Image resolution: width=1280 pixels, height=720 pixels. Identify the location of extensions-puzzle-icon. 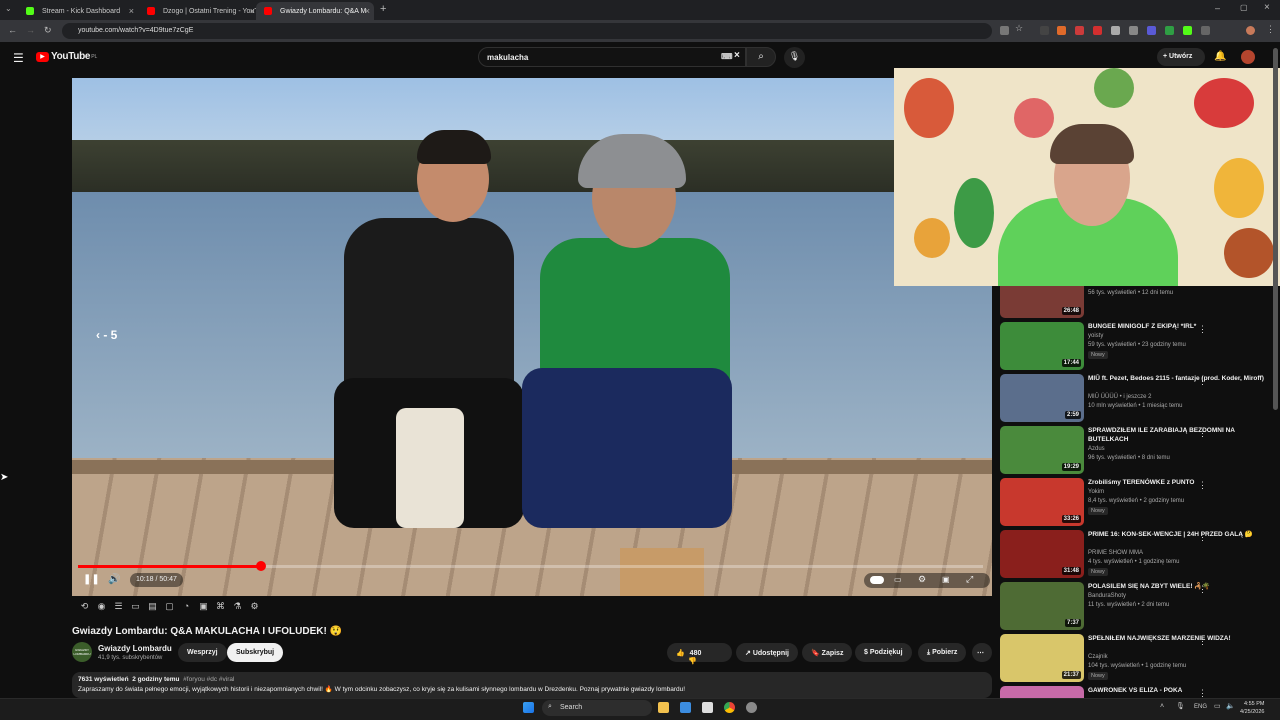
(1205, 30).